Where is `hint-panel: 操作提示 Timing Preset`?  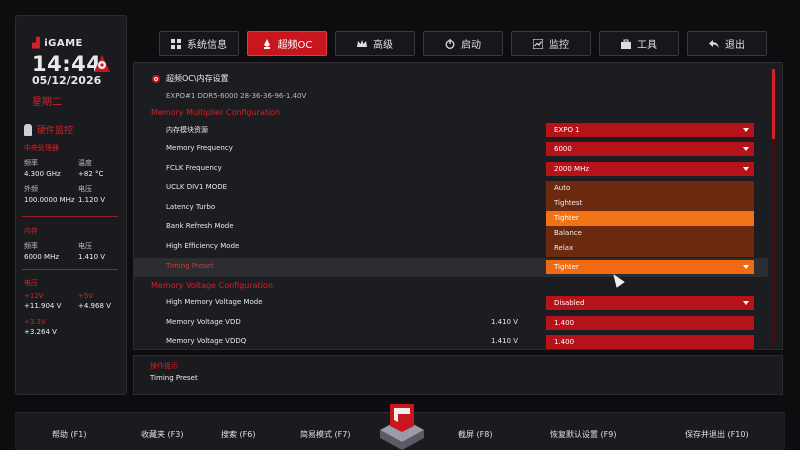 hint-panel: 操作提示 Timing Preset is located at coordinates (458, 375).